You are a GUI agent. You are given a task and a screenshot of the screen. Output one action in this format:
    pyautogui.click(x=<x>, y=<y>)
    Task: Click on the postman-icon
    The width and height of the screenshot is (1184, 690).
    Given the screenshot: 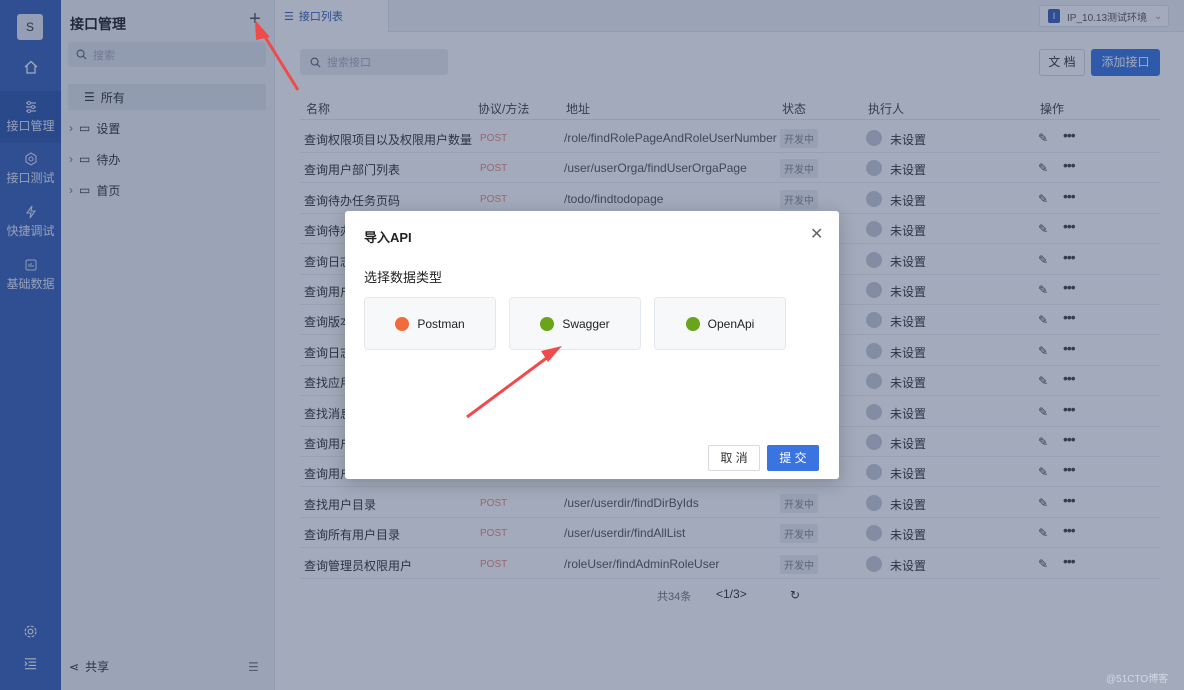 What is the action you would take?
    pyautogui.click(x=402, y=323)
    